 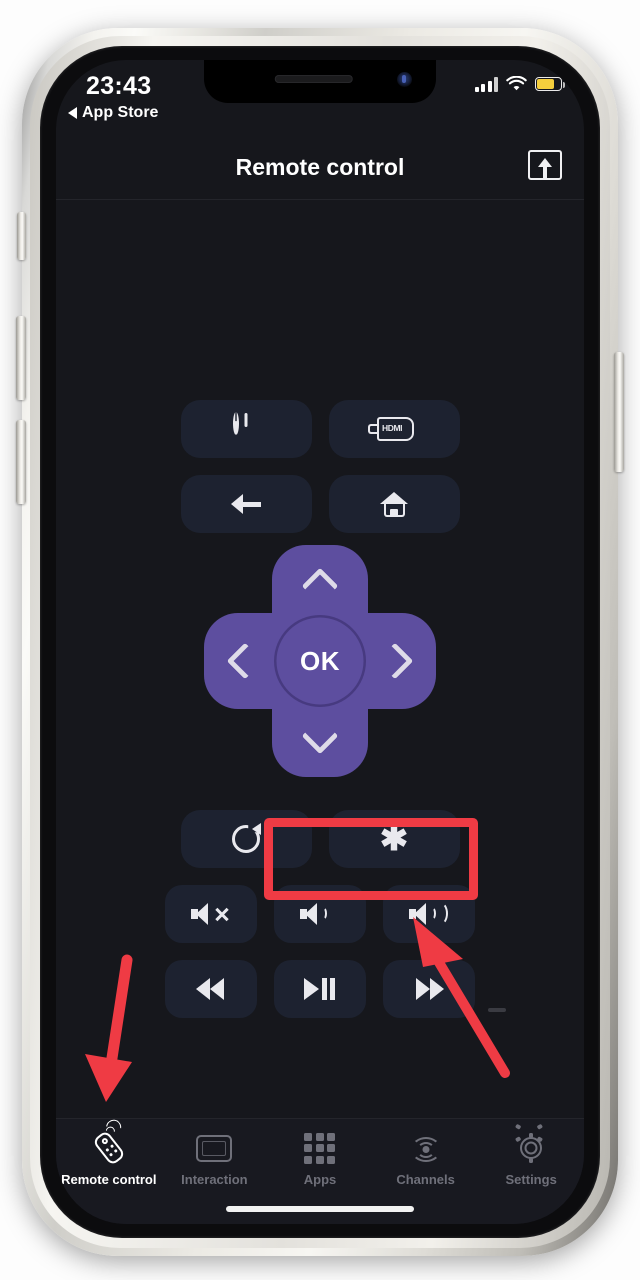 I want to click on remote-row-nav, so click(x=320, y=504).